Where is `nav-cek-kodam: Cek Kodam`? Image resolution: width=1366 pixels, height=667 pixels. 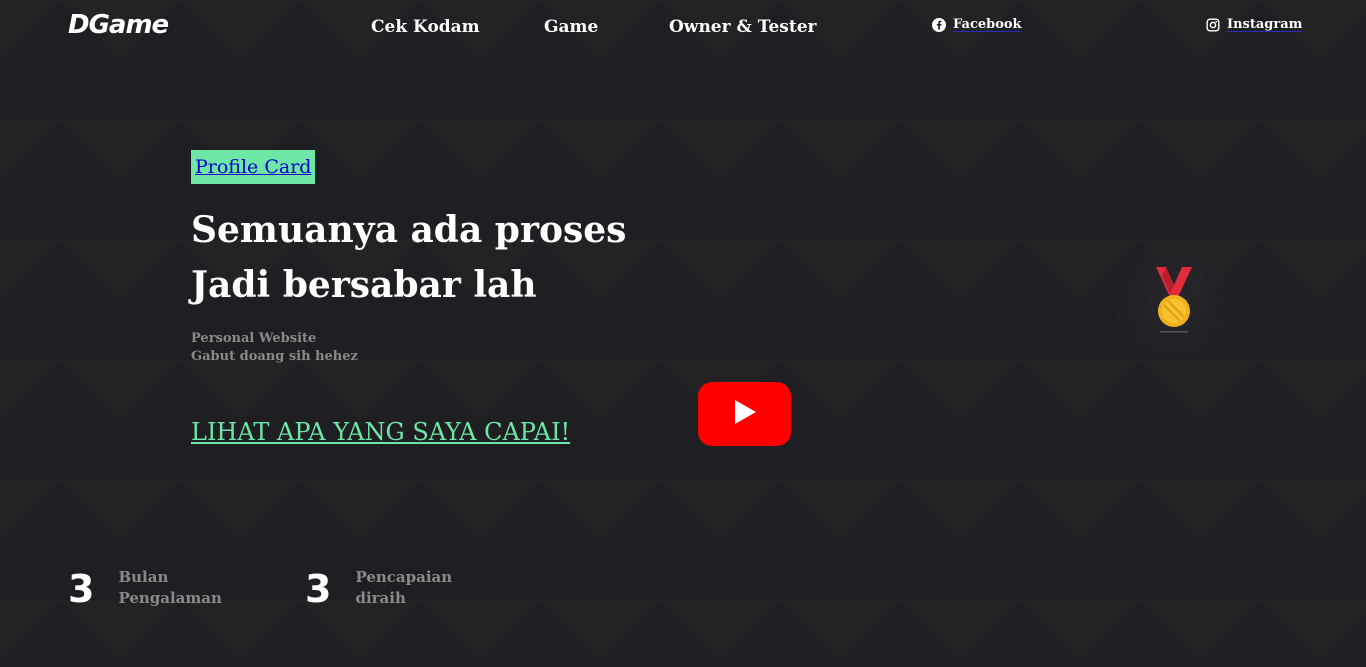
nav-cek-kodam: Cek Kodam is located at coordinates (425, 27).